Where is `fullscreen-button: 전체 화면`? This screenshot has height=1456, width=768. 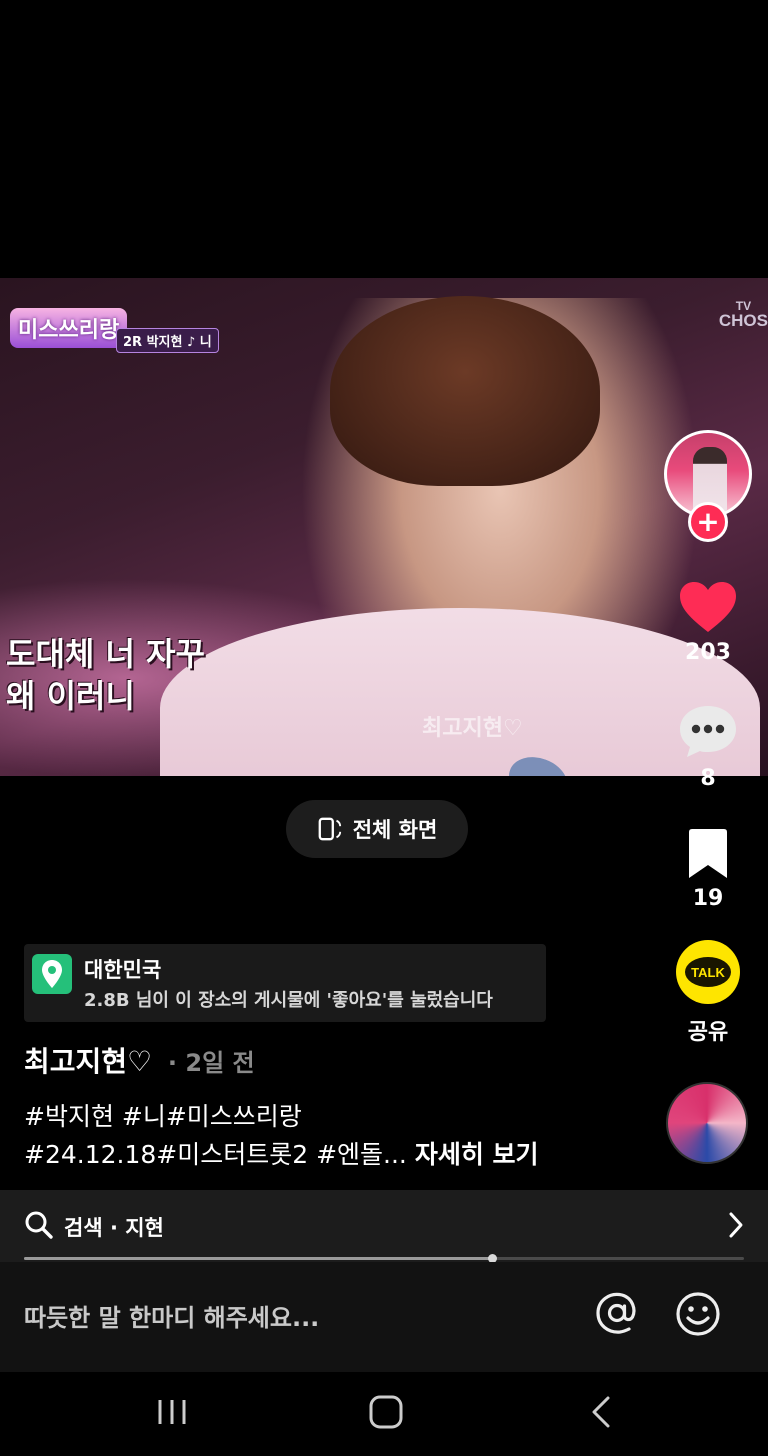
fullscreen-button: 전체 화면 is located at coordinates (377, 829).